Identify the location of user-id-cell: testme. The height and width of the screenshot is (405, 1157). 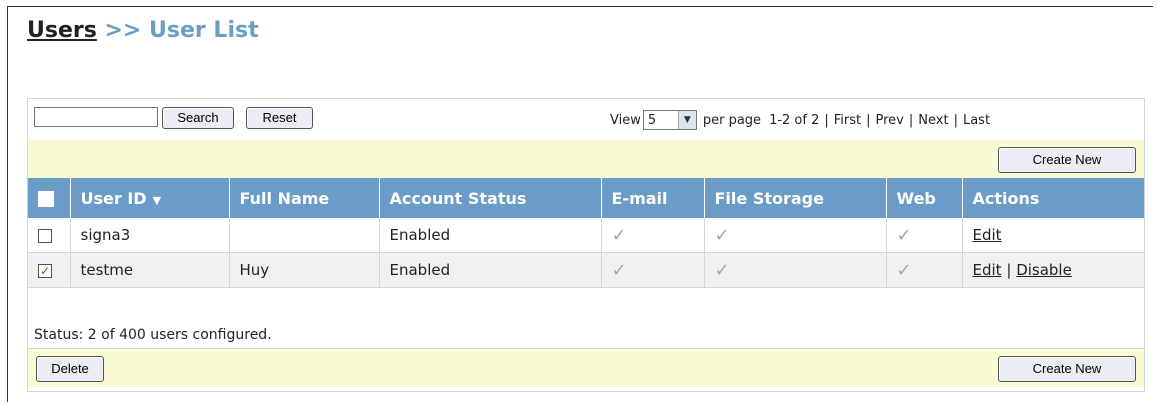
(150, 270).